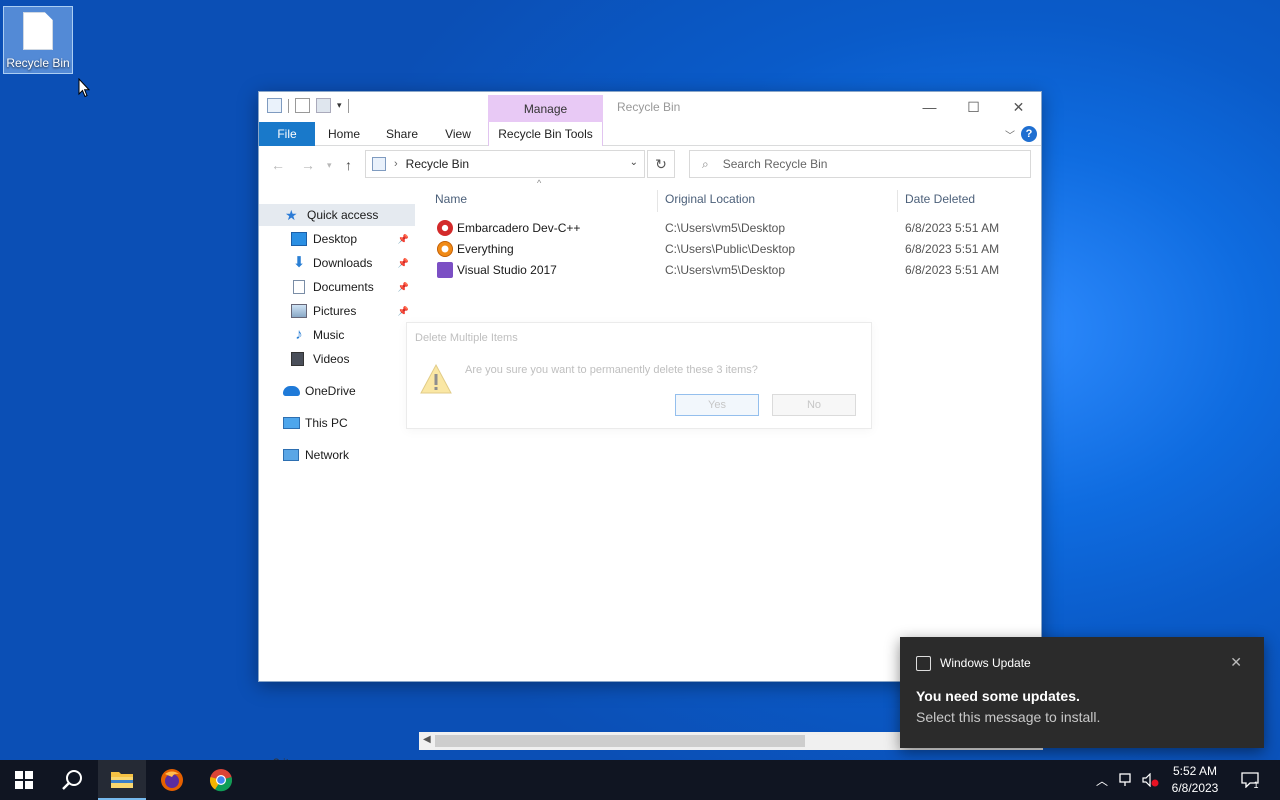 Image resolution: width=1280 pixels, height=800 pixels. I want to click on show-hidden-icons-chevron: ︿, so click(1102, 780).